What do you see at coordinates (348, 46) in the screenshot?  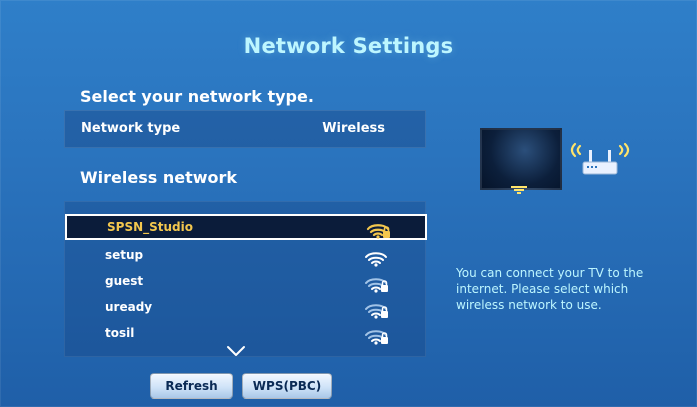 I see `page-title: Network Settings` at bounding box center [348, 46].